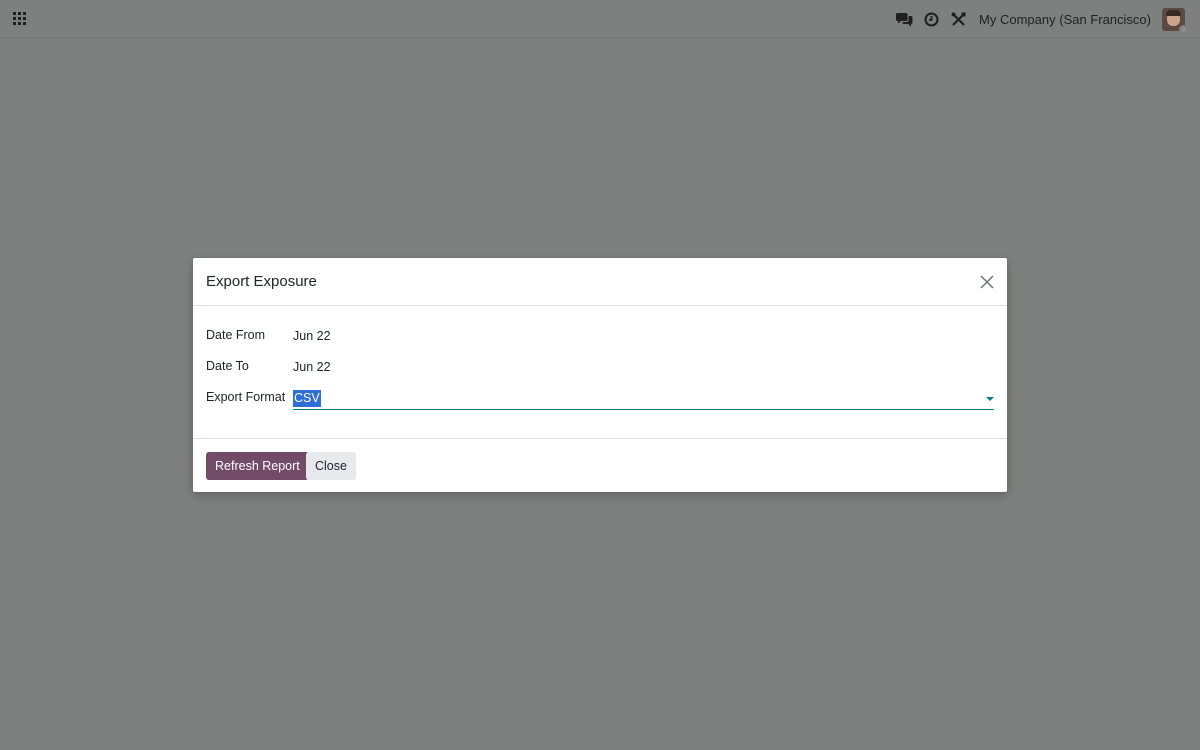  I want to click on export-format-selected-value: CSV, so click(307, 398).